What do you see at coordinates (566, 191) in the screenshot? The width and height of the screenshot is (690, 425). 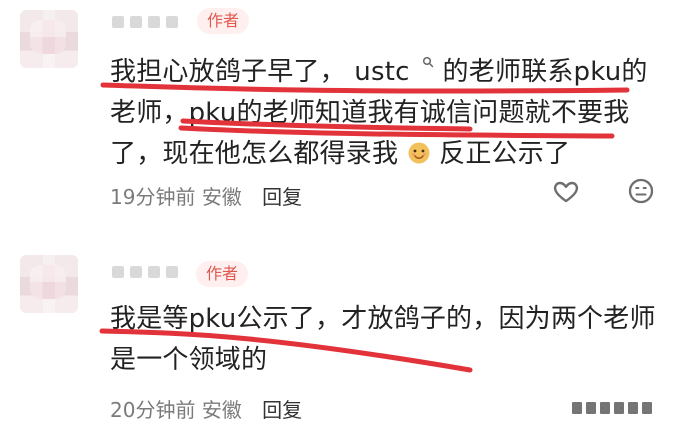 I see `heart-icon` at bounding box center [566, 191].